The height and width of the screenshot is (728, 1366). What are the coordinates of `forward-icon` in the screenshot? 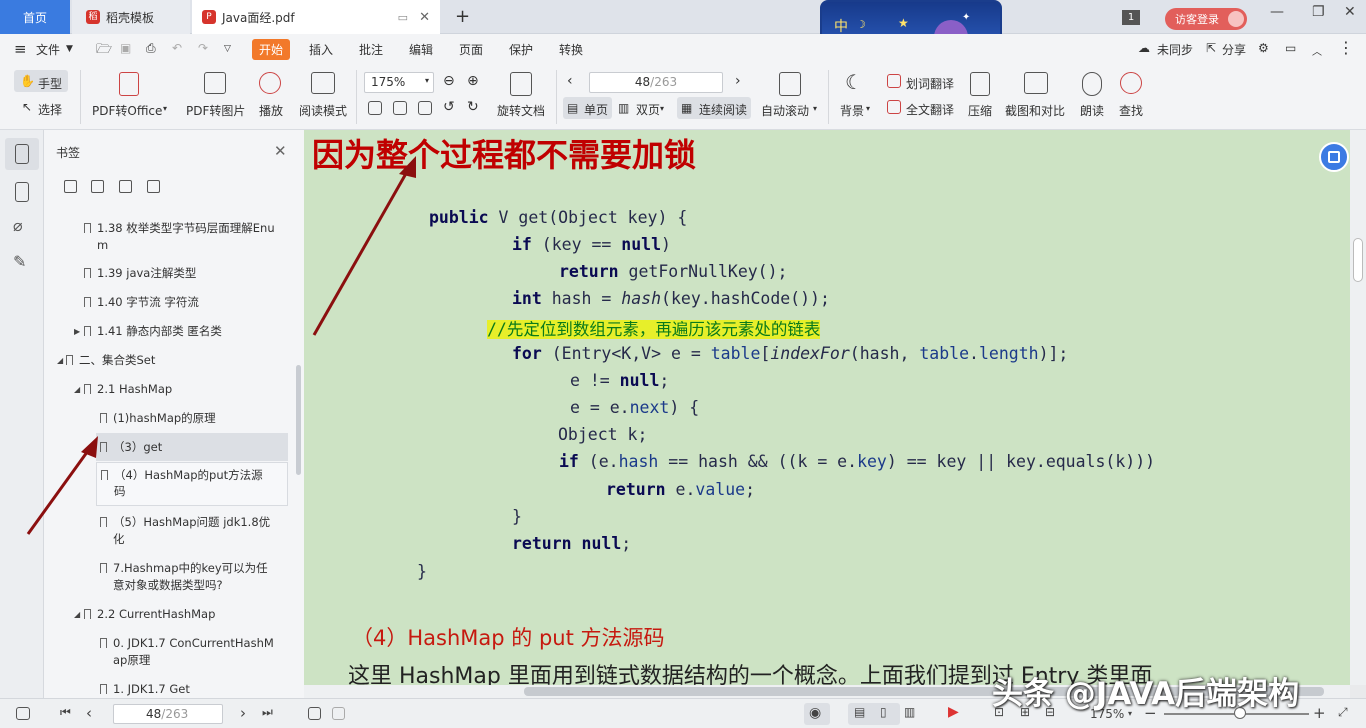 It's located at (338, 713).